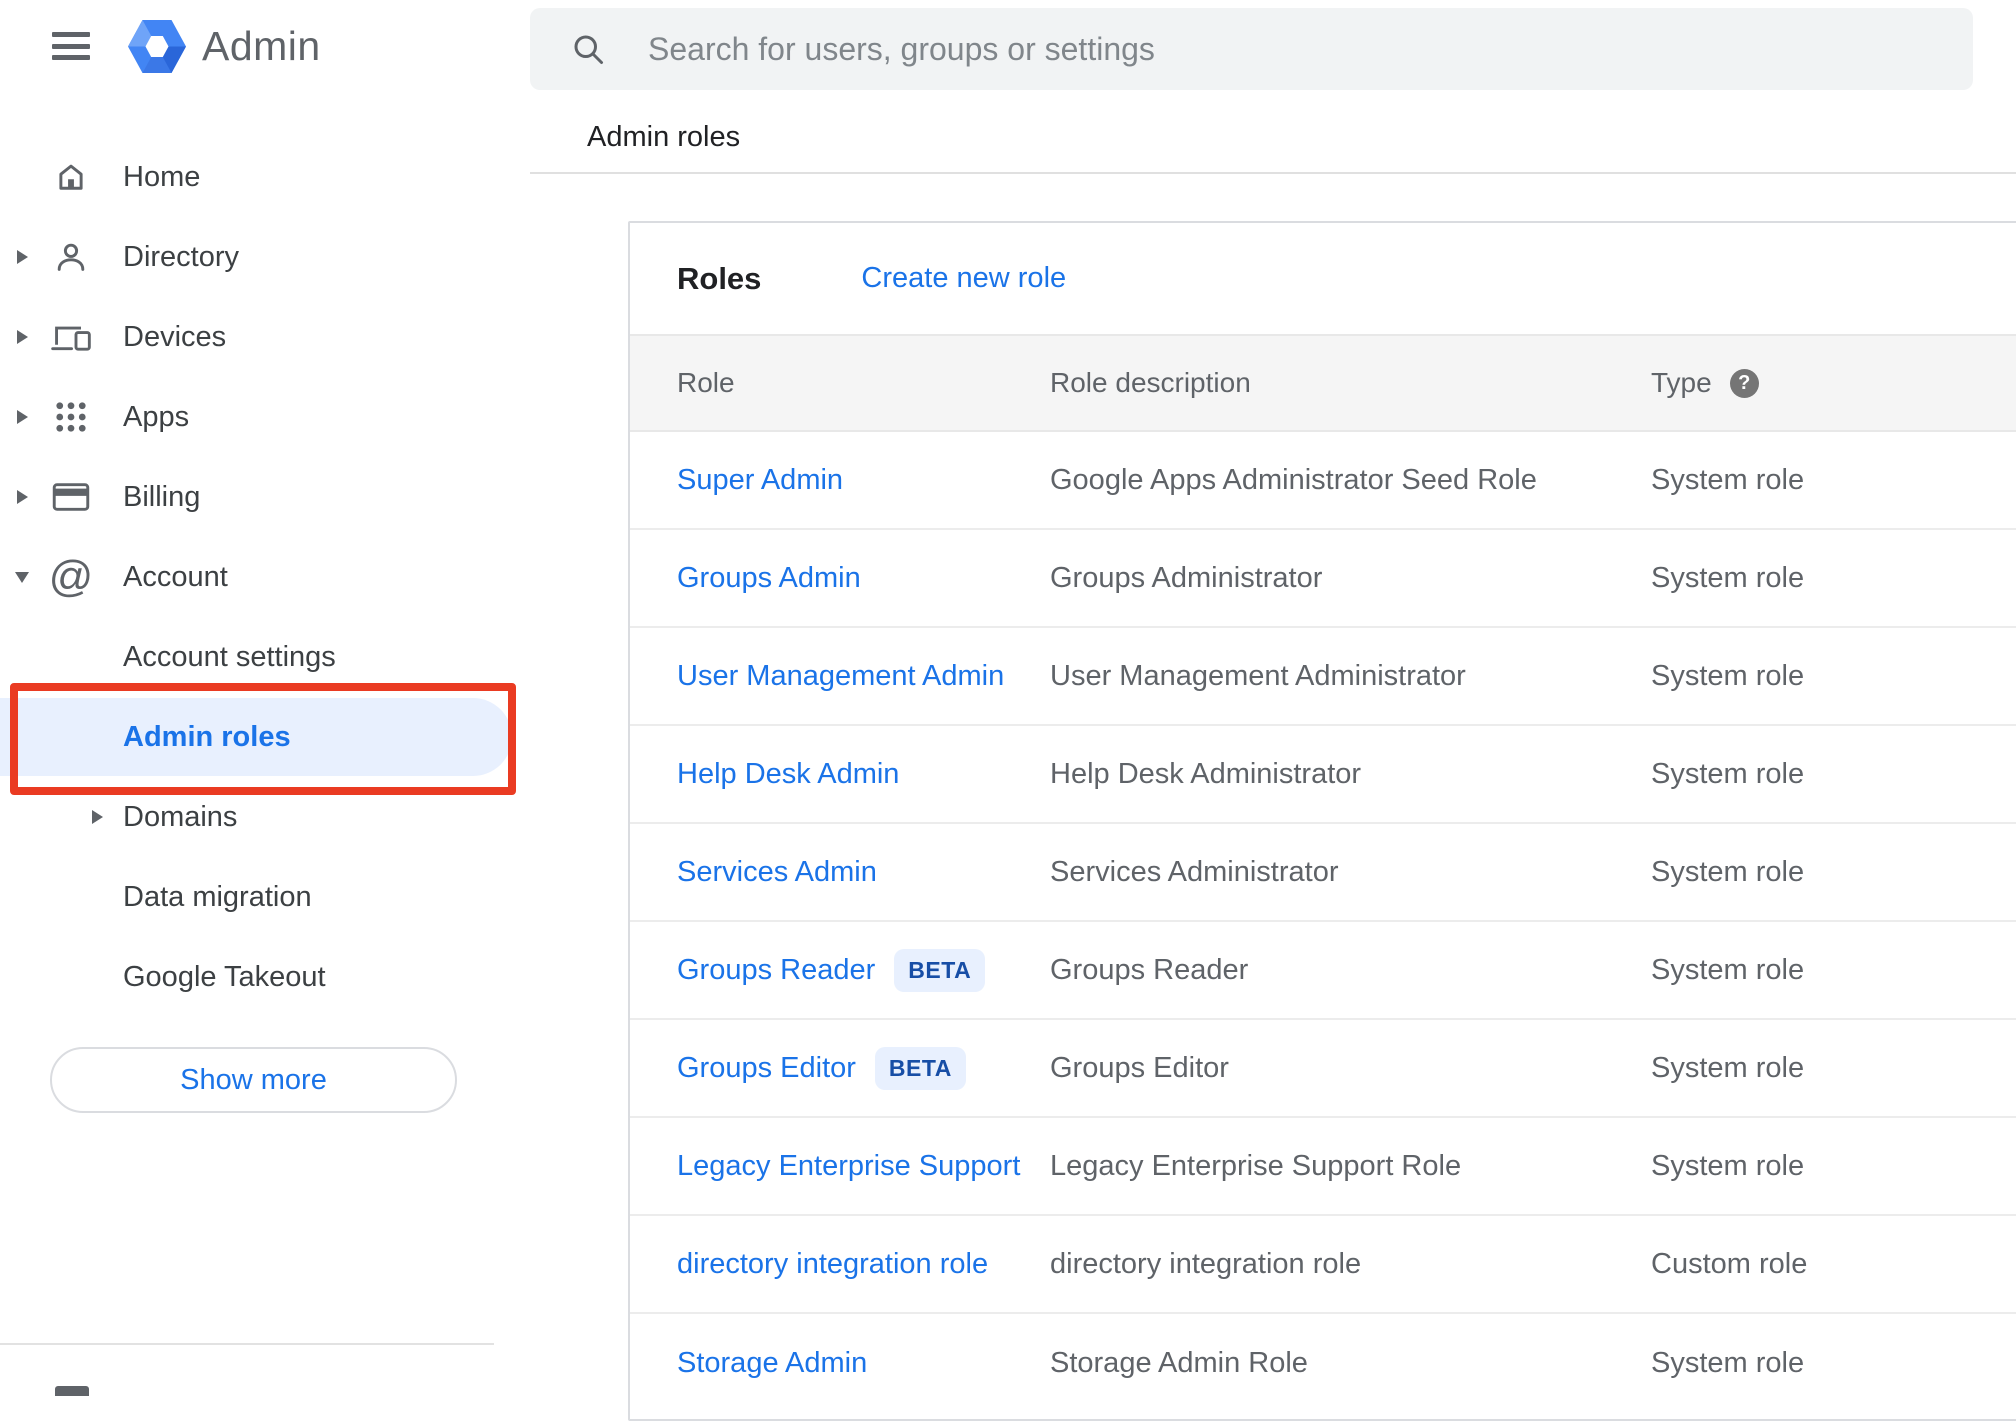 Image resolution: width=2016 pixels, height=1421 pixels. I want to click on role-link: Groups Editor, so click(766, 1068).